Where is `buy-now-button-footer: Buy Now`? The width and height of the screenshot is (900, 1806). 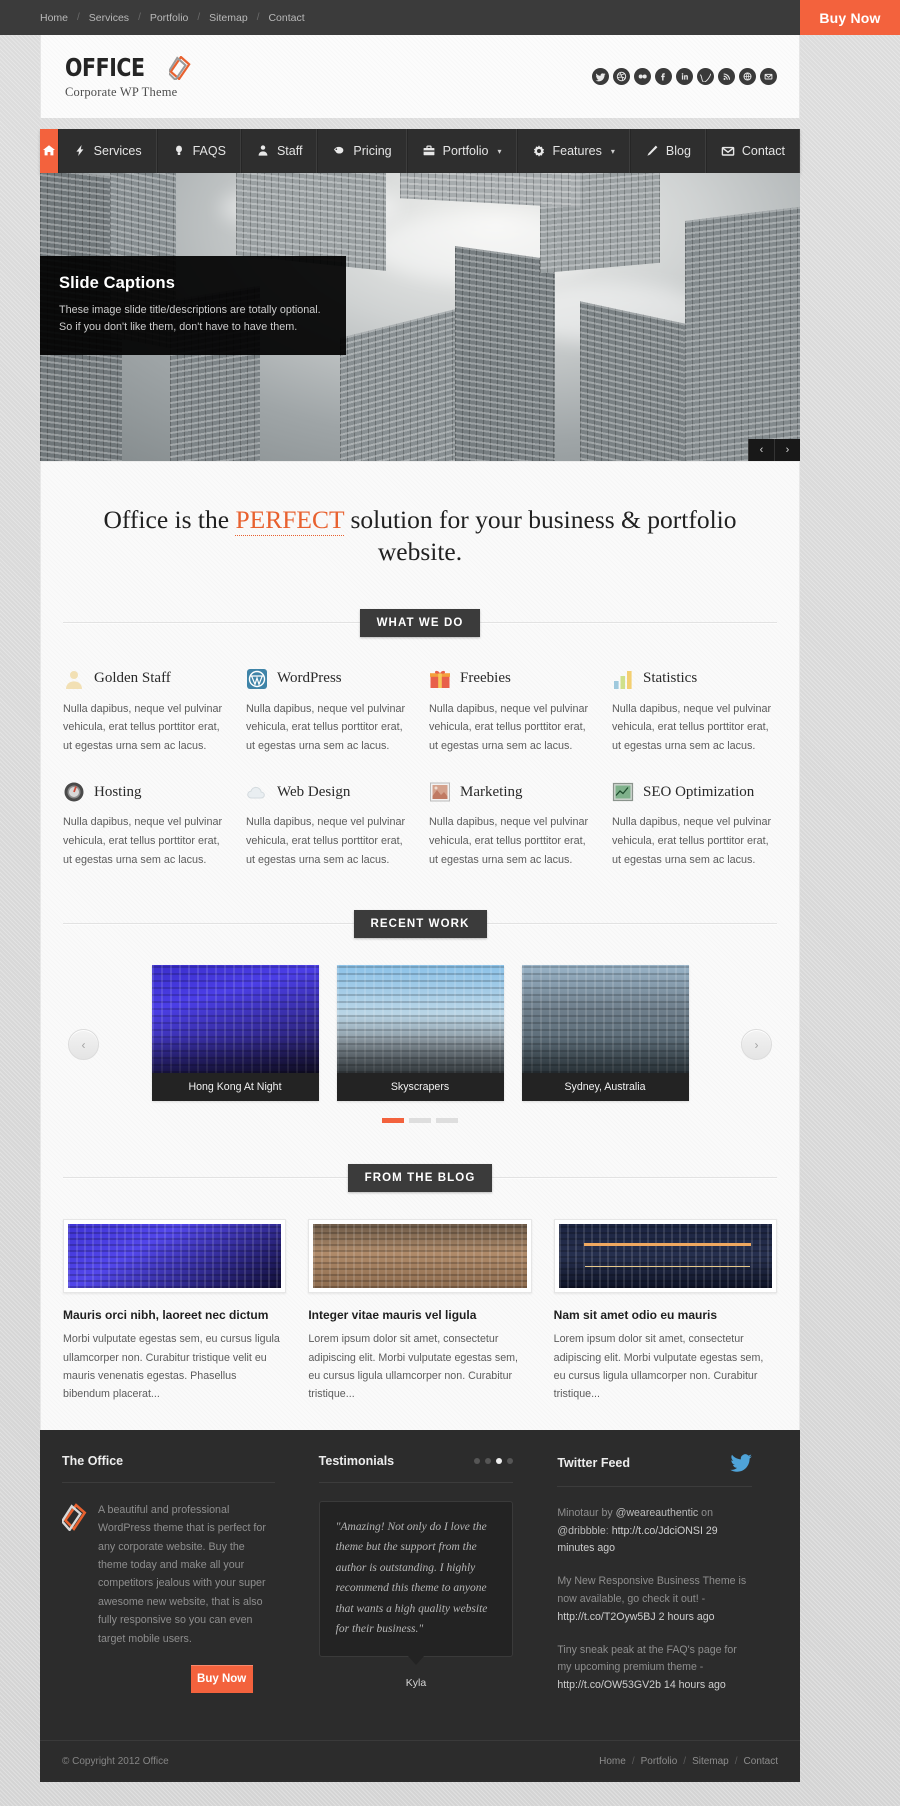
buy-now-button-footer: Buy Now is located at coordinates (221, 1679).